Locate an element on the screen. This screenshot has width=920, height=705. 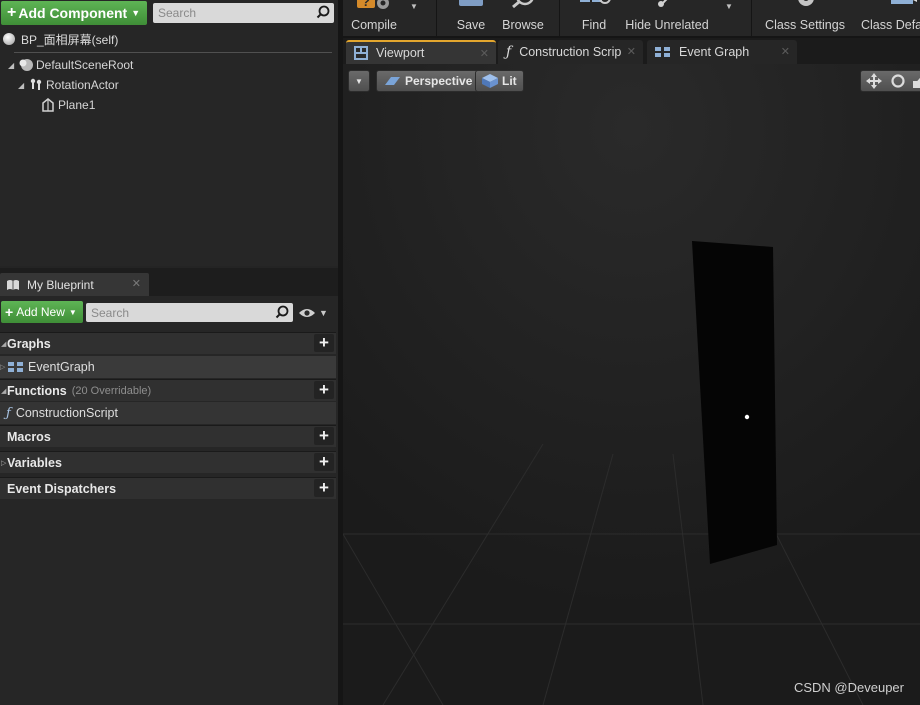
collapse-triangle-icon: ▷ is located at coordinates (3, 367).